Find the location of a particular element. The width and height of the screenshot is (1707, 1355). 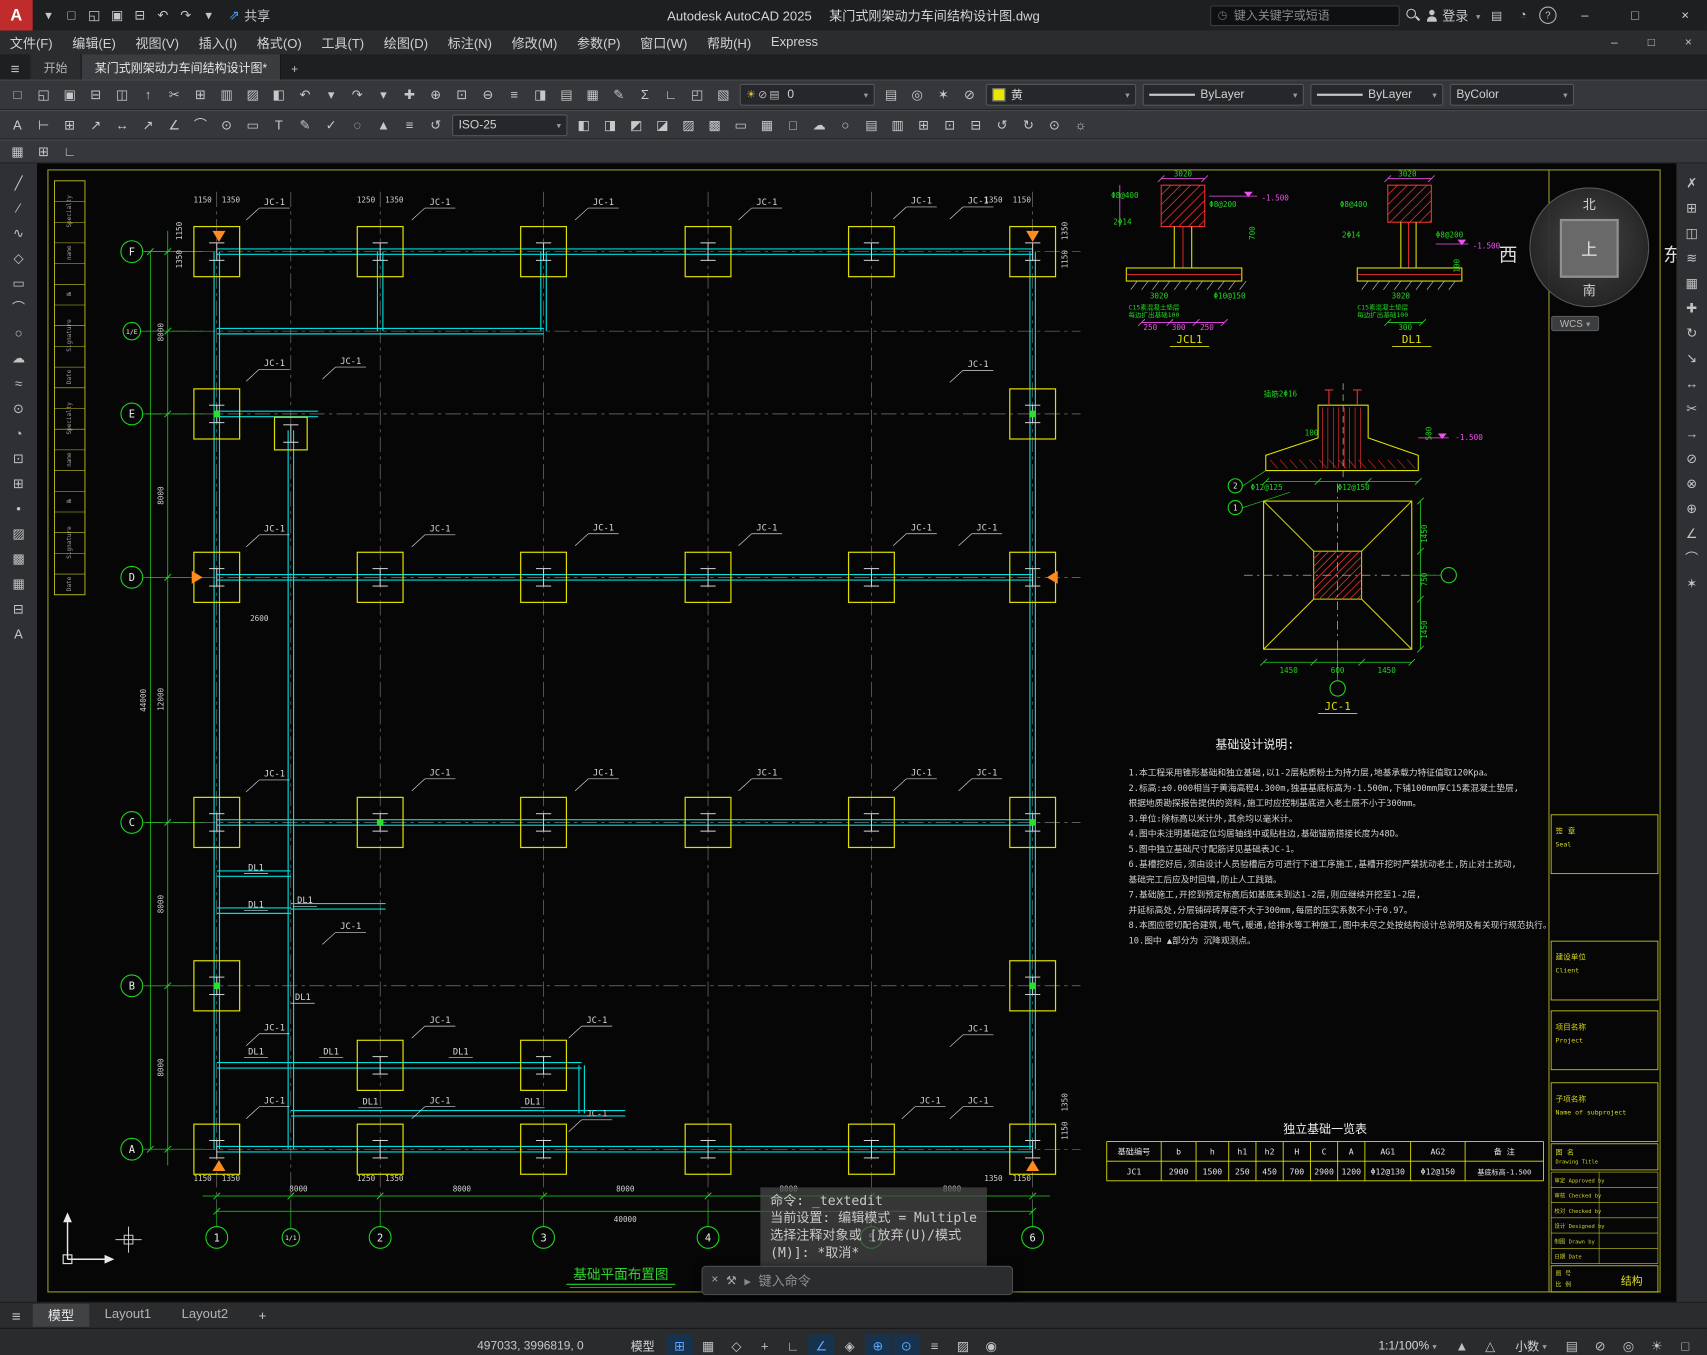

status-selection-cycling: ◉ is located at coordinates (991, 1344).